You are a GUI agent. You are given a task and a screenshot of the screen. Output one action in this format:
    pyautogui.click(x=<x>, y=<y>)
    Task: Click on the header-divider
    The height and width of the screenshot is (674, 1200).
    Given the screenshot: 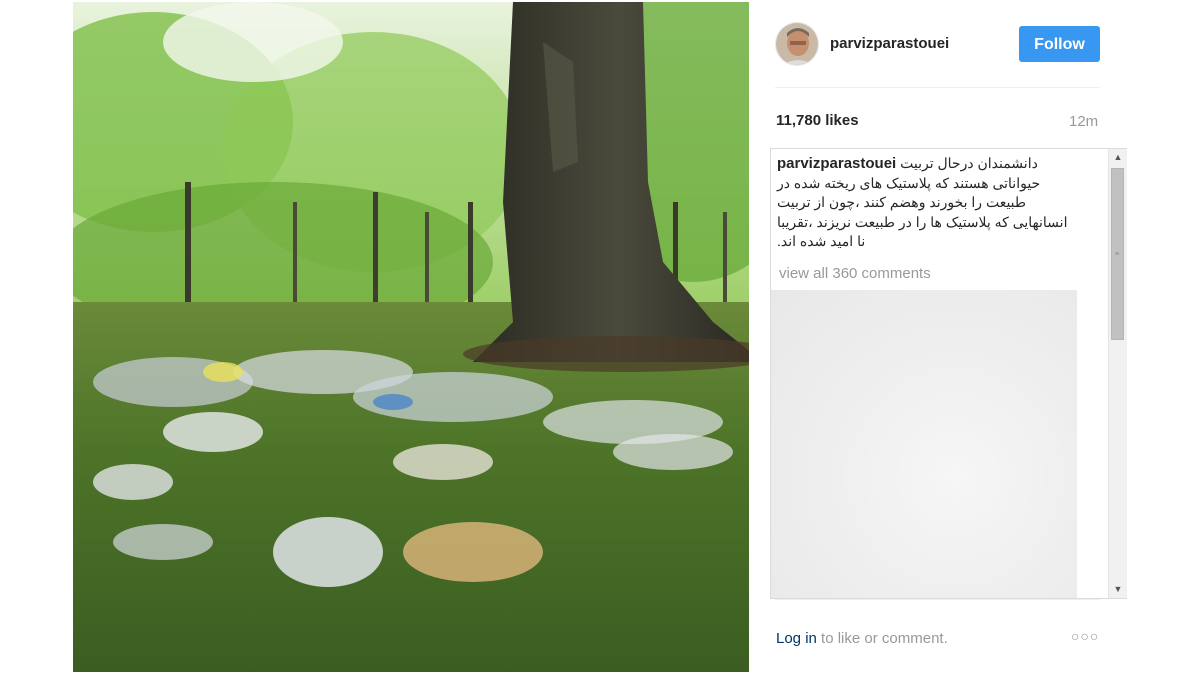 What is the action you would take?
    pyautogui.click(x=937, y=87)
    